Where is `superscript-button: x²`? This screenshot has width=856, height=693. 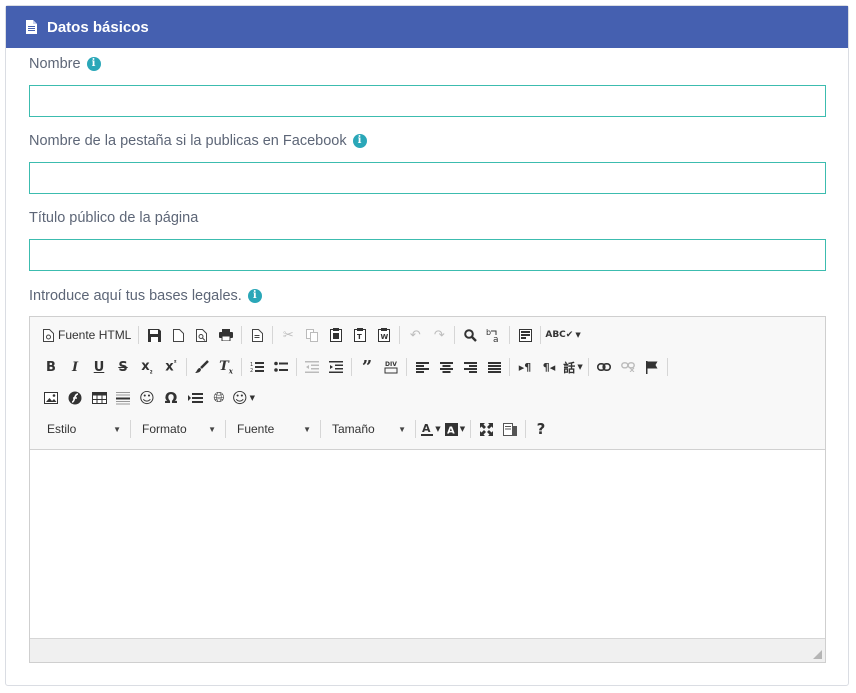 superscript-button: x² is located at coordinates (171, 367).